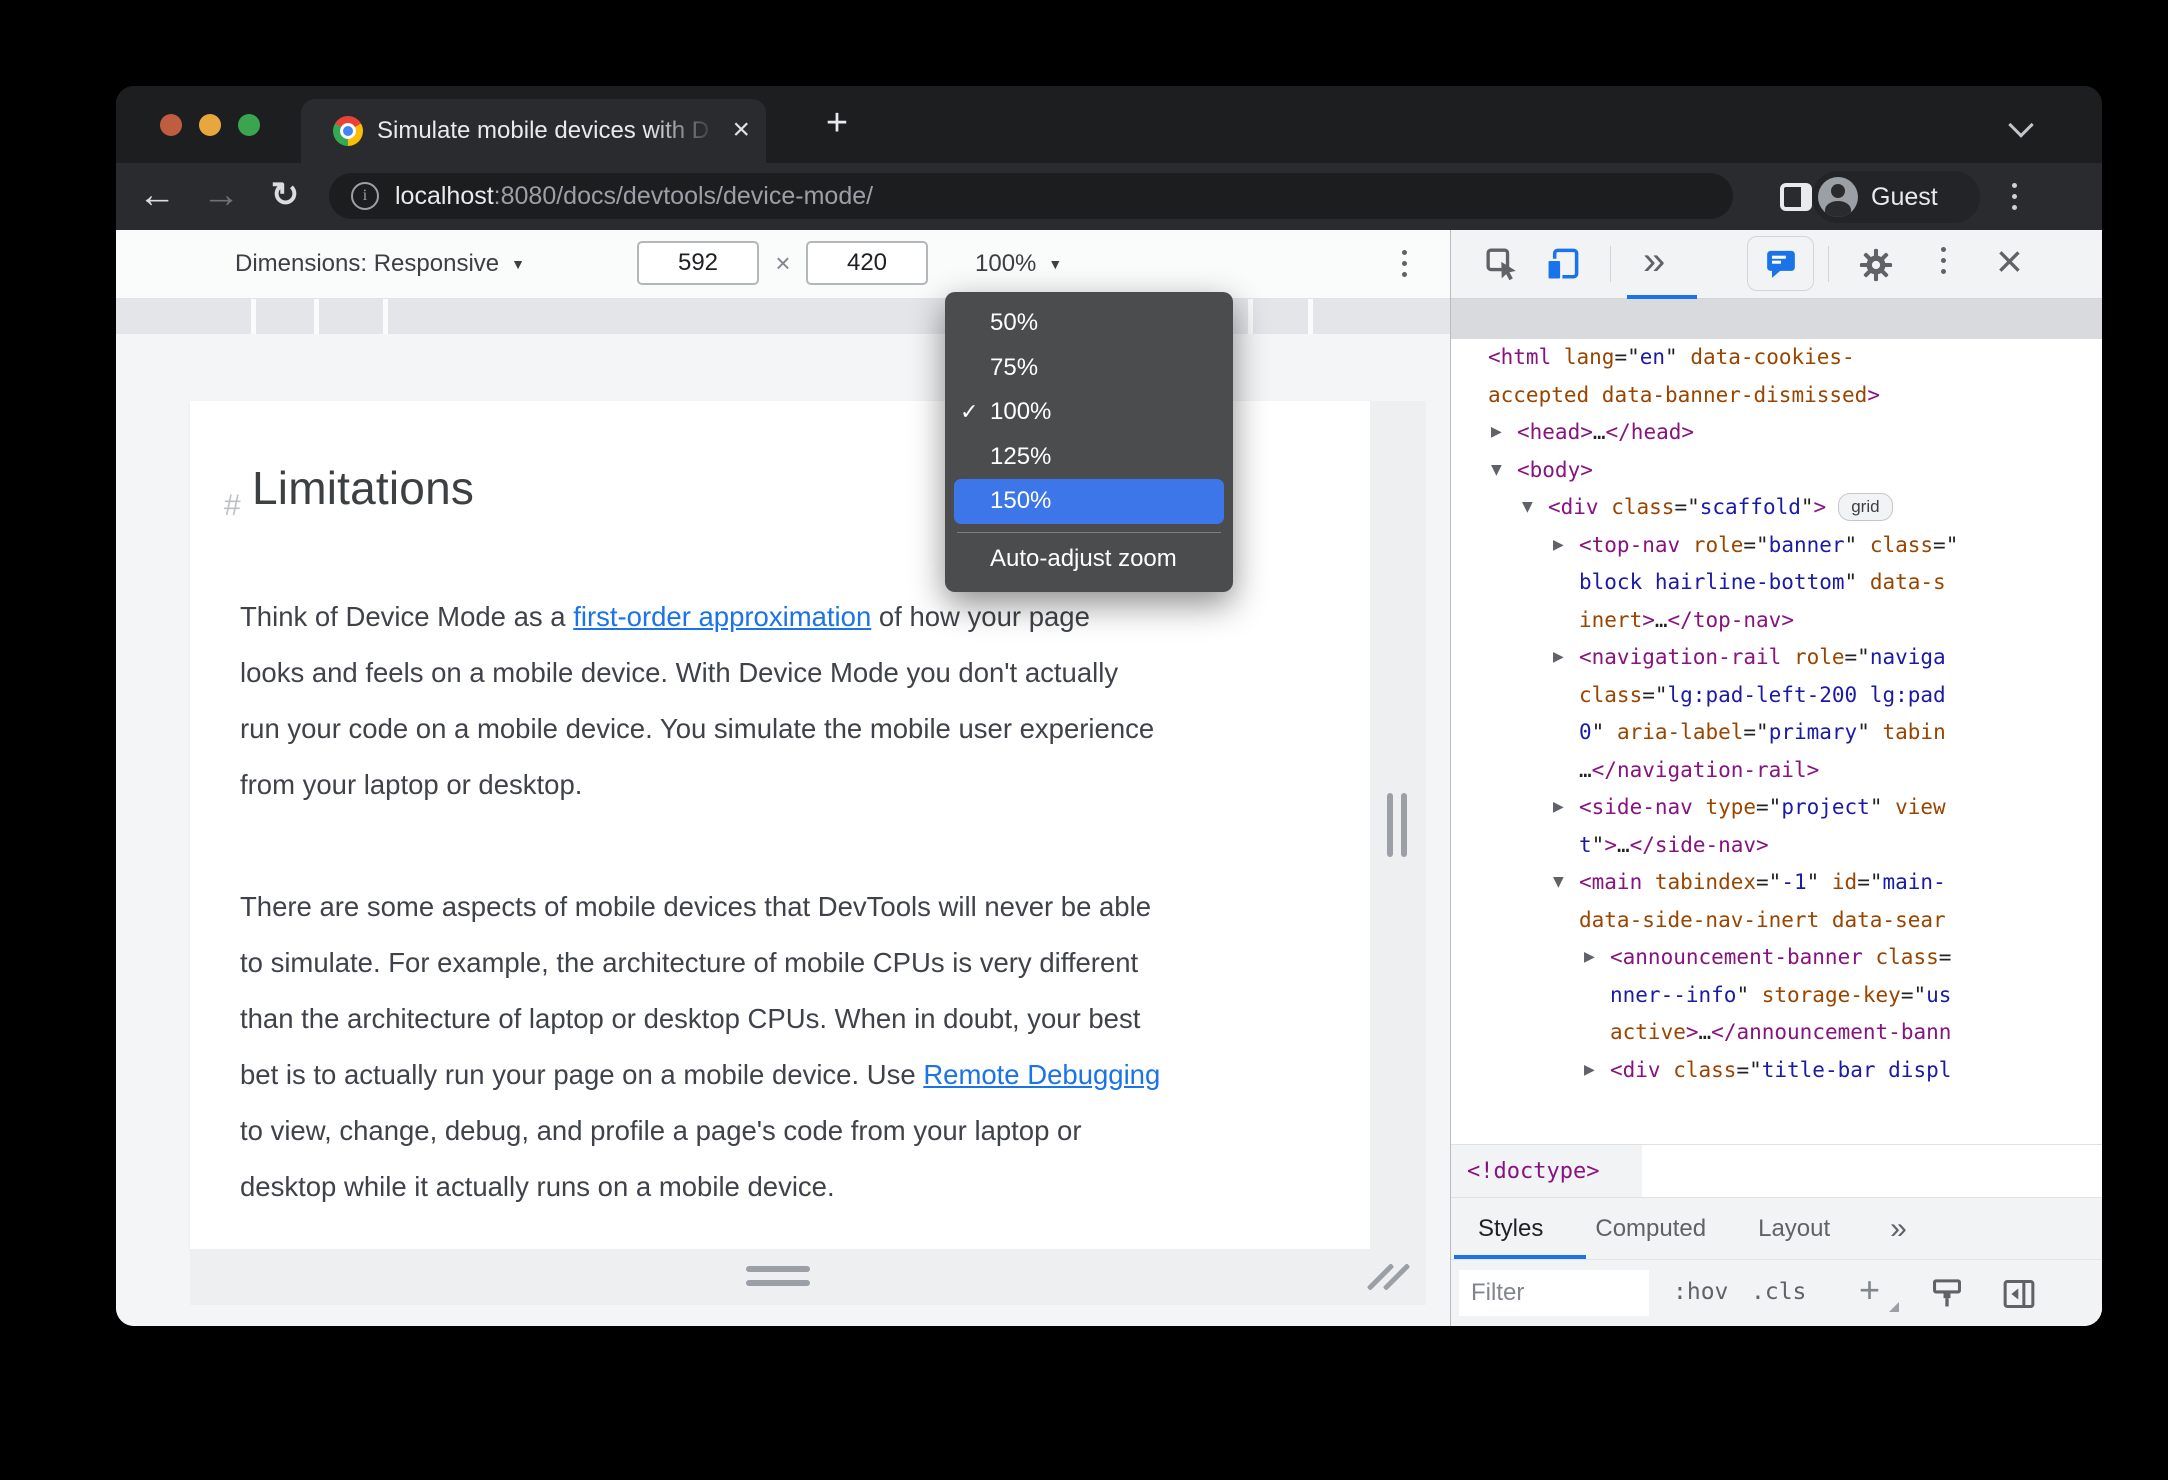  What do you see at coordinates (518, 264) in the screenshot?
I see `chevron-down-icon: ▼` at bounding box center [518, 264].